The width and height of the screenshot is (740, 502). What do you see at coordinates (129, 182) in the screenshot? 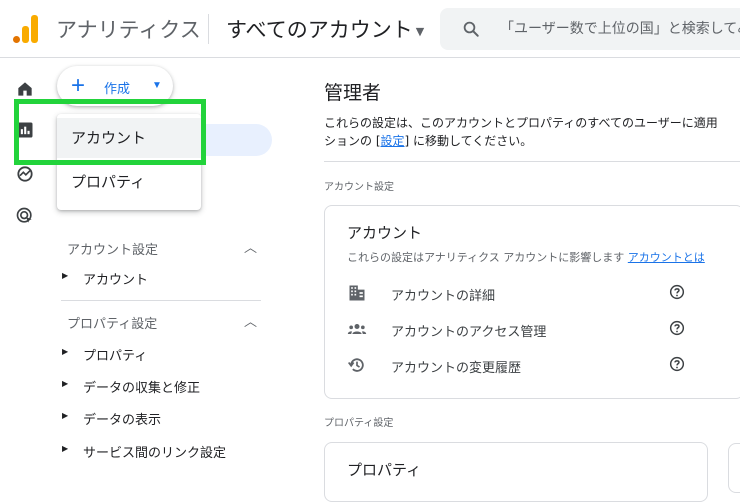
I see `menu-item-property: プロパティ` at bounding box center [129, 182].